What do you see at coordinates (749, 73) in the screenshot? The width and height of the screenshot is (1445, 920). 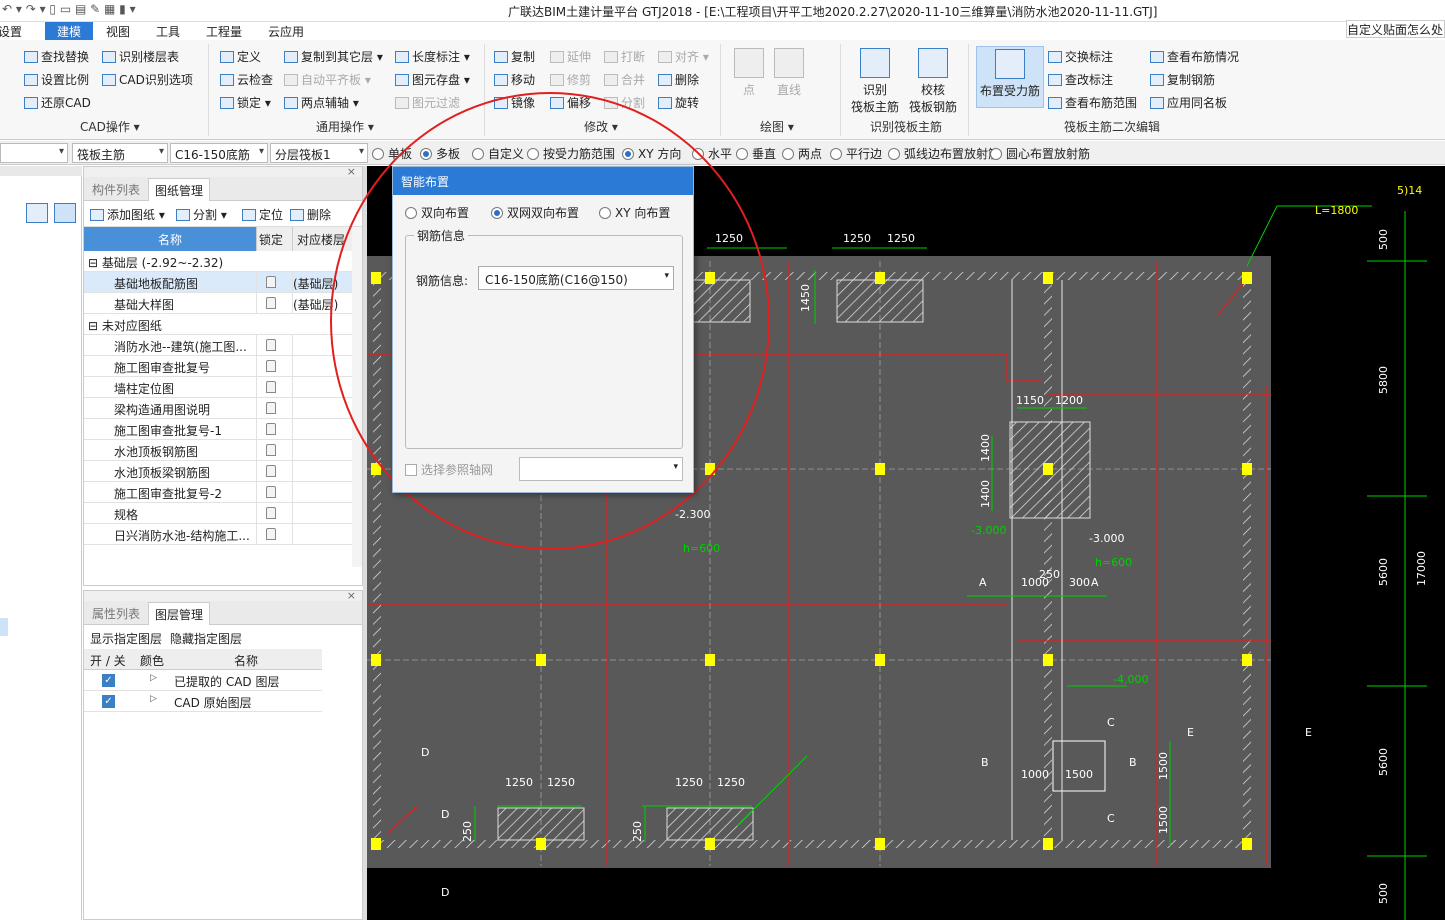 I see `draw-point-button: 点` at bounding box center [749, 73].